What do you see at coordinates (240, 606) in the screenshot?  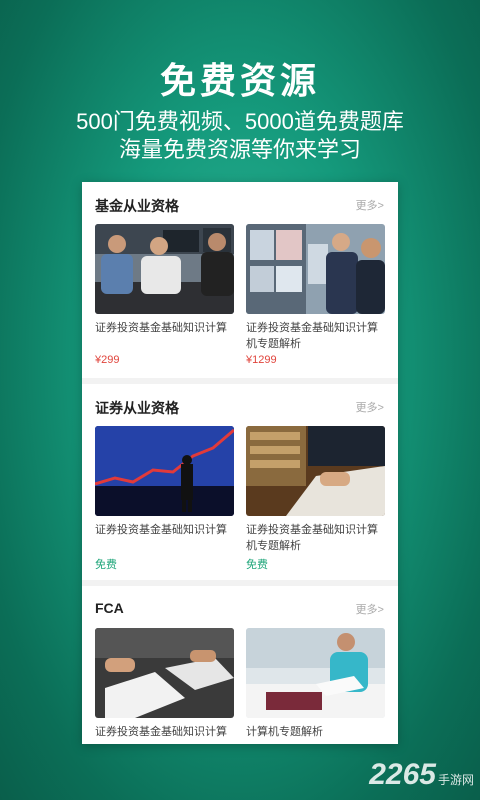 I see `section-header: FCA 更多>` at bounding box center [240, 606].